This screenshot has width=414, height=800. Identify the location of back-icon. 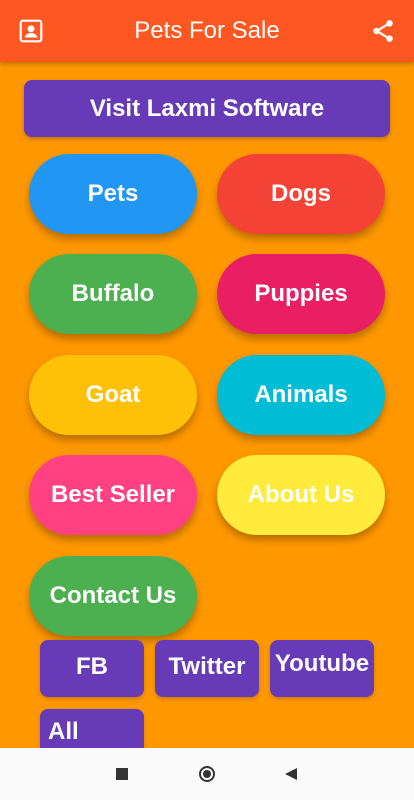
(291, 774).